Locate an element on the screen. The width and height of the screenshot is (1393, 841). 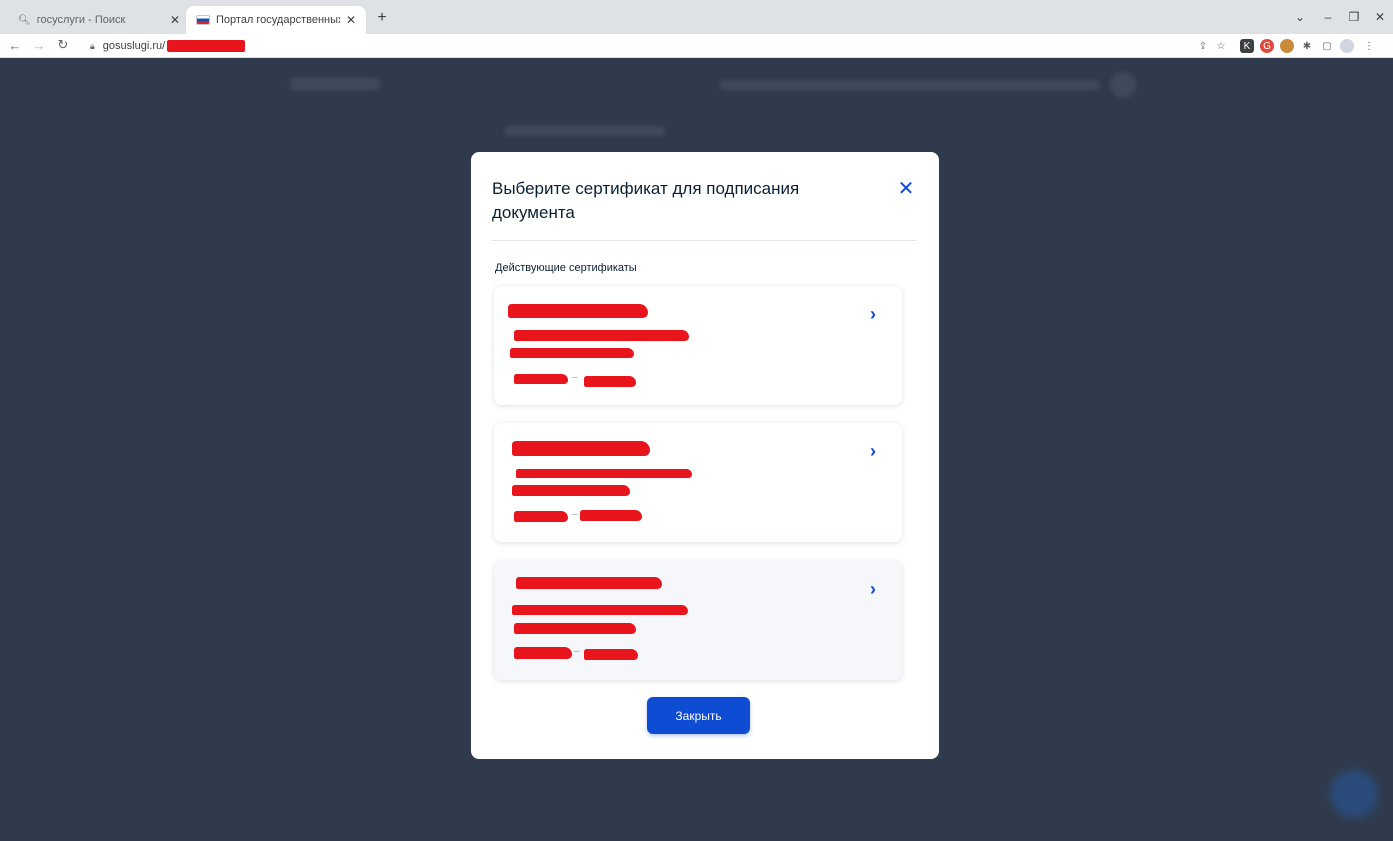
url-text: gosuslugi.ru/ is located at coordinates (134, 46).